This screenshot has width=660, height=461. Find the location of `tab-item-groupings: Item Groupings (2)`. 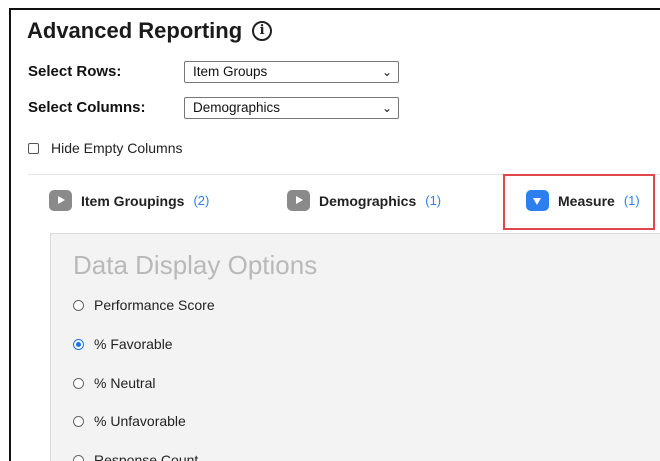

tab-item-groupings: Item Groupings (2) is located at coordinates (129, 200).